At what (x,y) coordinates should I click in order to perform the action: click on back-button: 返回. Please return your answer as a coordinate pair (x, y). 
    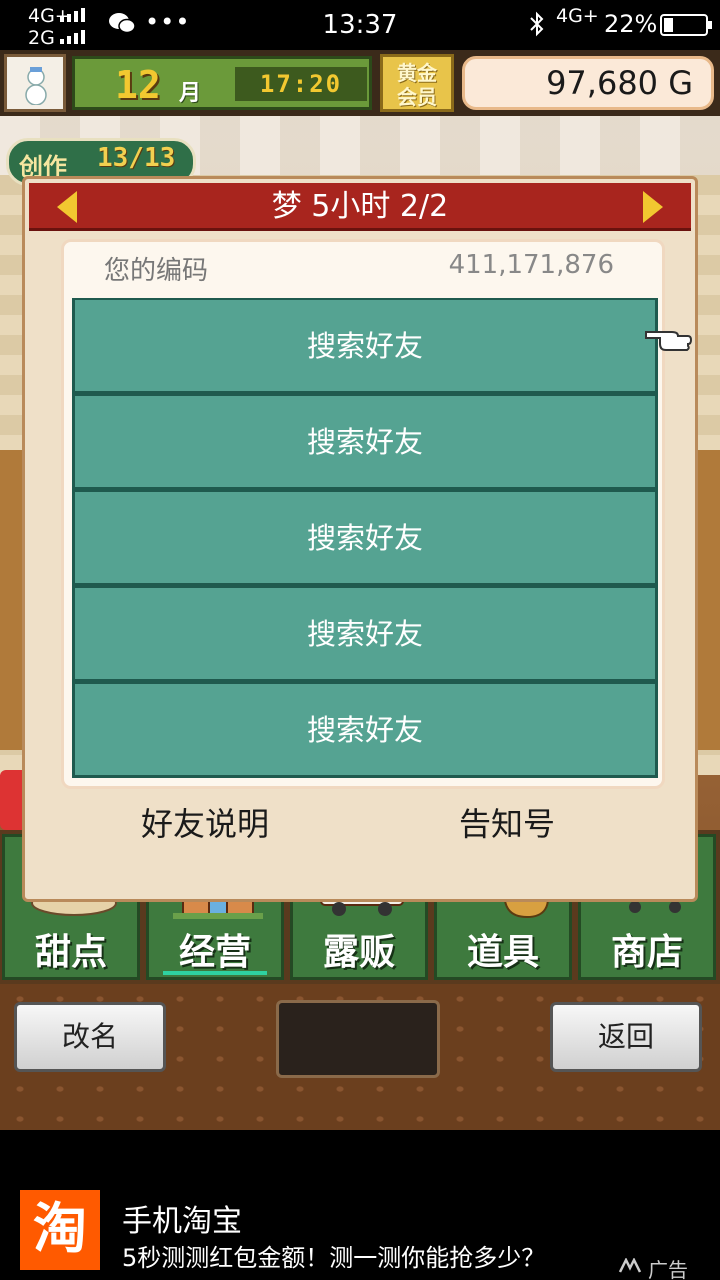
    Looking at the image, I should click on (626, 1037).